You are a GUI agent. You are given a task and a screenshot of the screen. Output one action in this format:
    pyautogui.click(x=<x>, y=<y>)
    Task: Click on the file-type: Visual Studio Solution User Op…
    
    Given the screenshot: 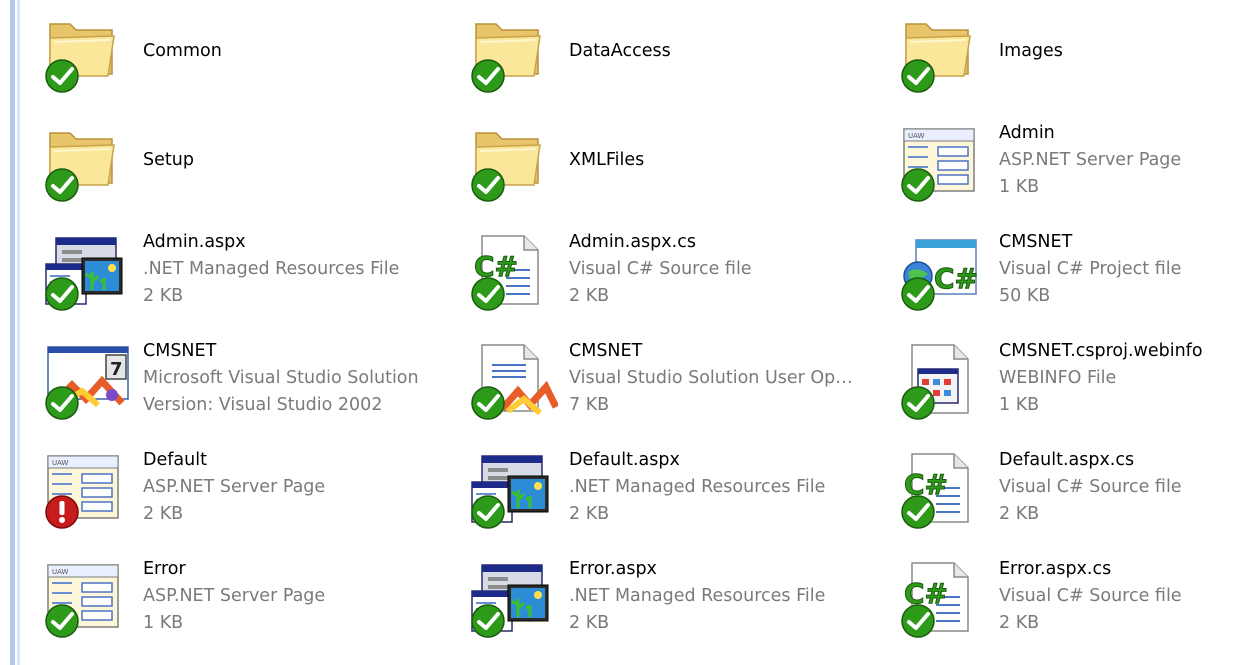 What is the action you would take?
    pyautogui.click(x=711, y=378)
    